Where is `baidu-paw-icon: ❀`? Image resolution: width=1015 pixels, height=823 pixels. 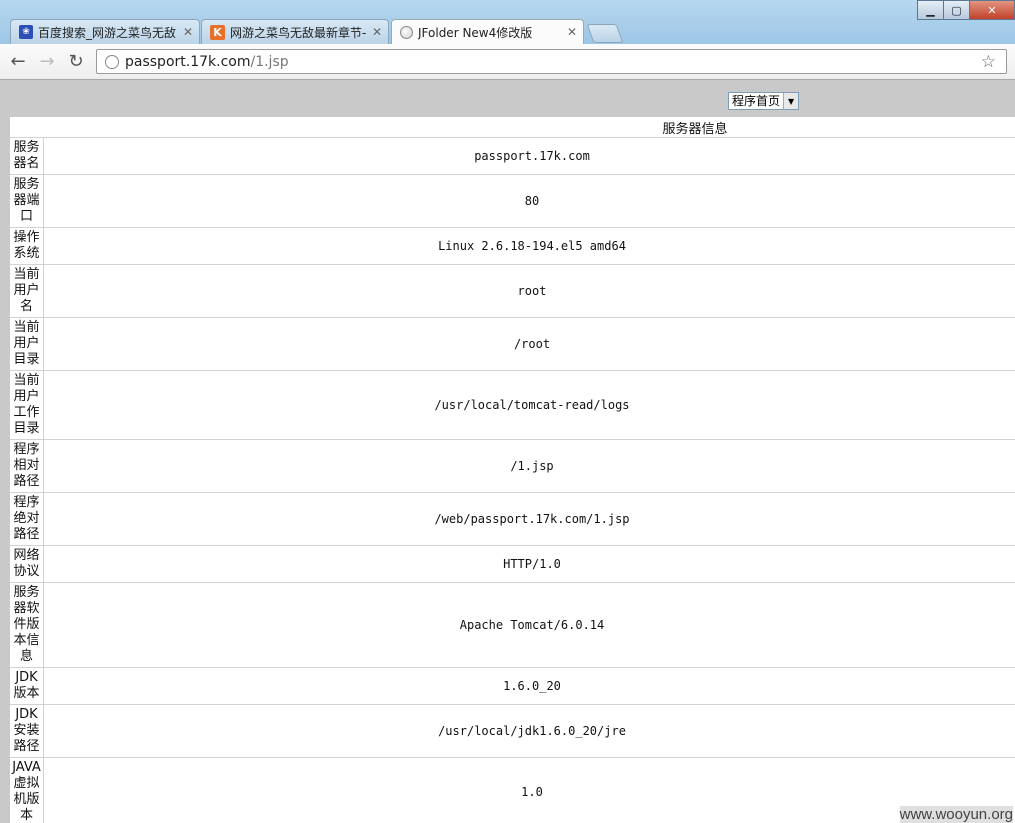
baidu-paw-icon: ❀ is located at coordinates (26, 32).